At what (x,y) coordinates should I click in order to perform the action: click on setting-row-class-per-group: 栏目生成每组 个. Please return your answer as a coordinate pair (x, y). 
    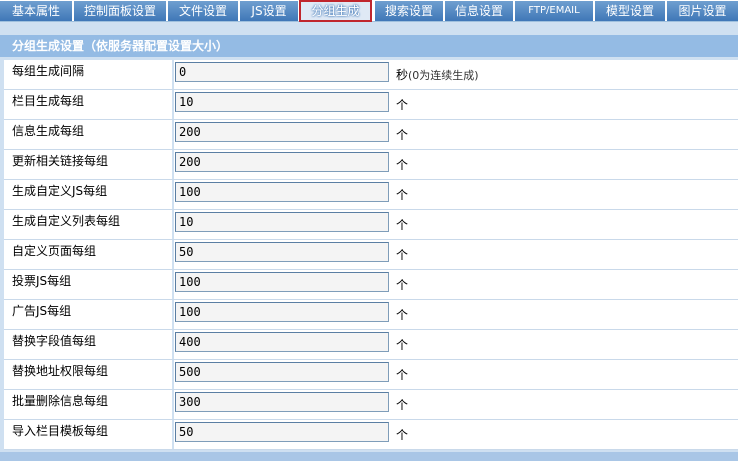
    Looking at the image, I should click on (371, 105).